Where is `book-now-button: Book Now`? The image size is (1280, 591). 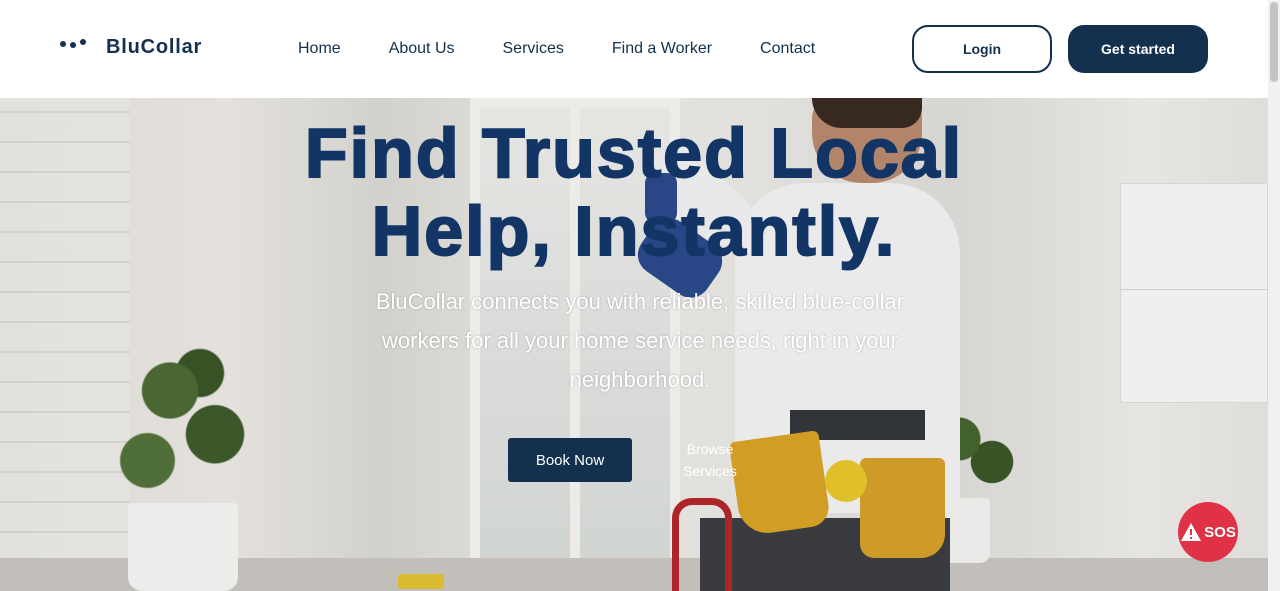
book-now-button: Book Now is located at coordinates (570, 460).